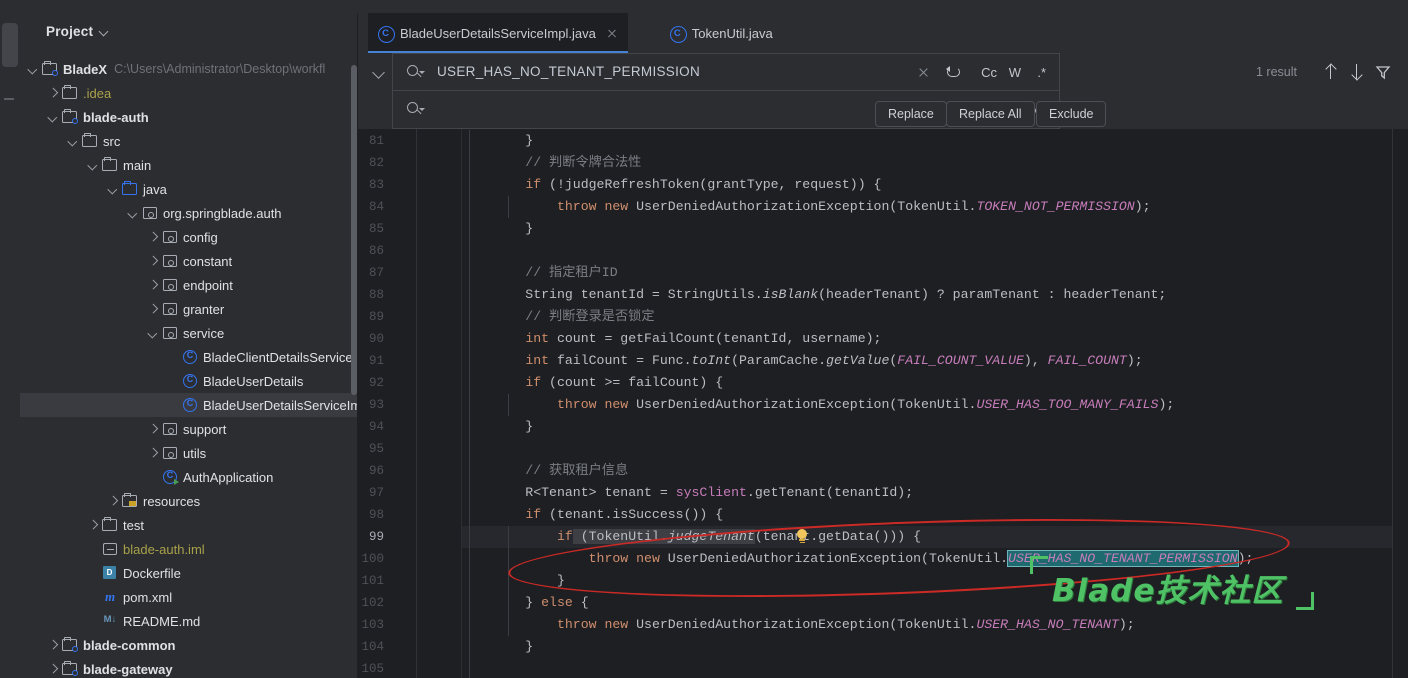 This screenshot has width=1408, height=678. I want to click on close-icon, so click(612, 33).